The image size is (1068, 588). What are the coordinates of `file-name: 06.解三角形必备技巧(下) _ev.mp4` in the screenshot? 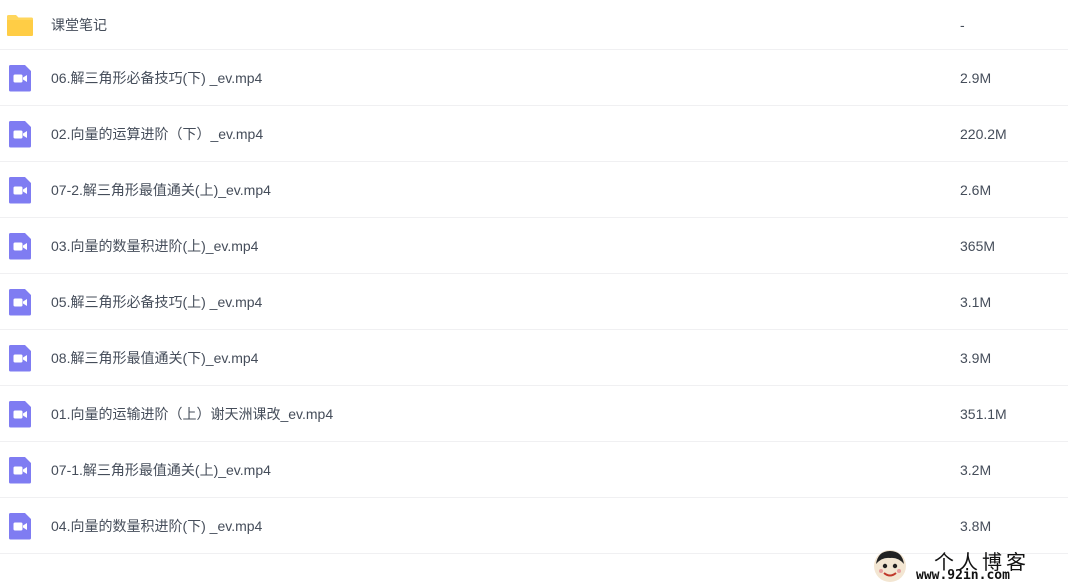 It's located at (156, 78).